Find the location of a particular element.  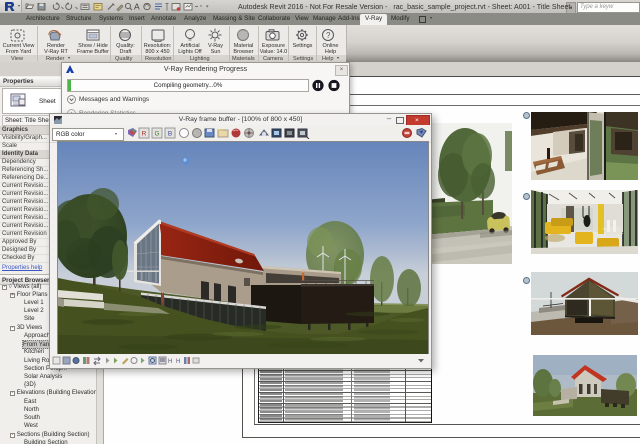

svg-text: R is located at coordinates (144, 134).